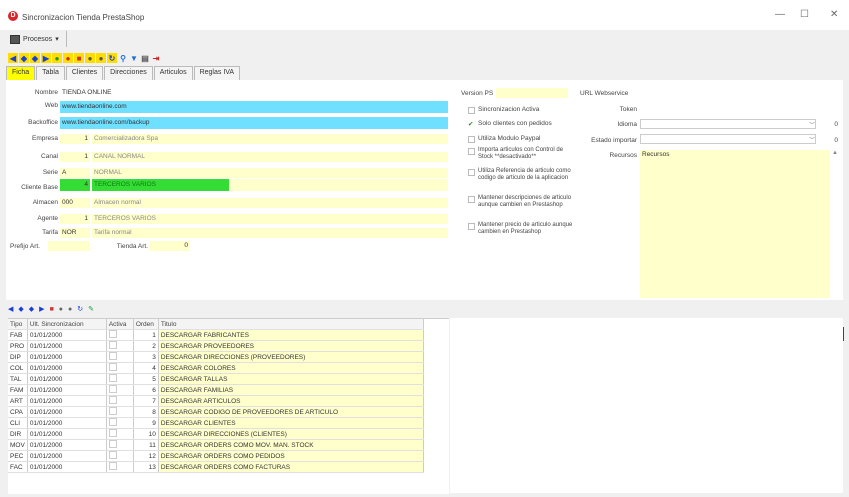 This screenshot has width=849, height=497. Describe the element at coordinates (75, 233) in the screenshot. I see `tarifa-code: NOR` at that location.